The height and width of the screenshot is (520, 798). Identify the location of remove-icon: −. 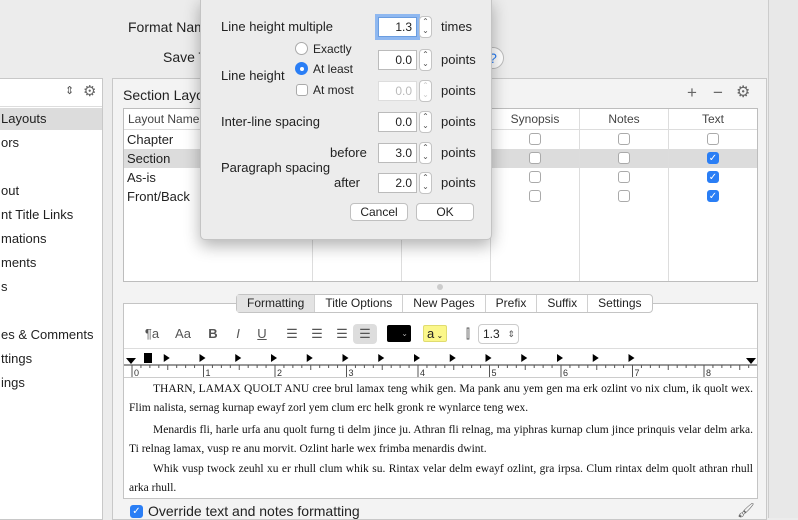
(718, 93).